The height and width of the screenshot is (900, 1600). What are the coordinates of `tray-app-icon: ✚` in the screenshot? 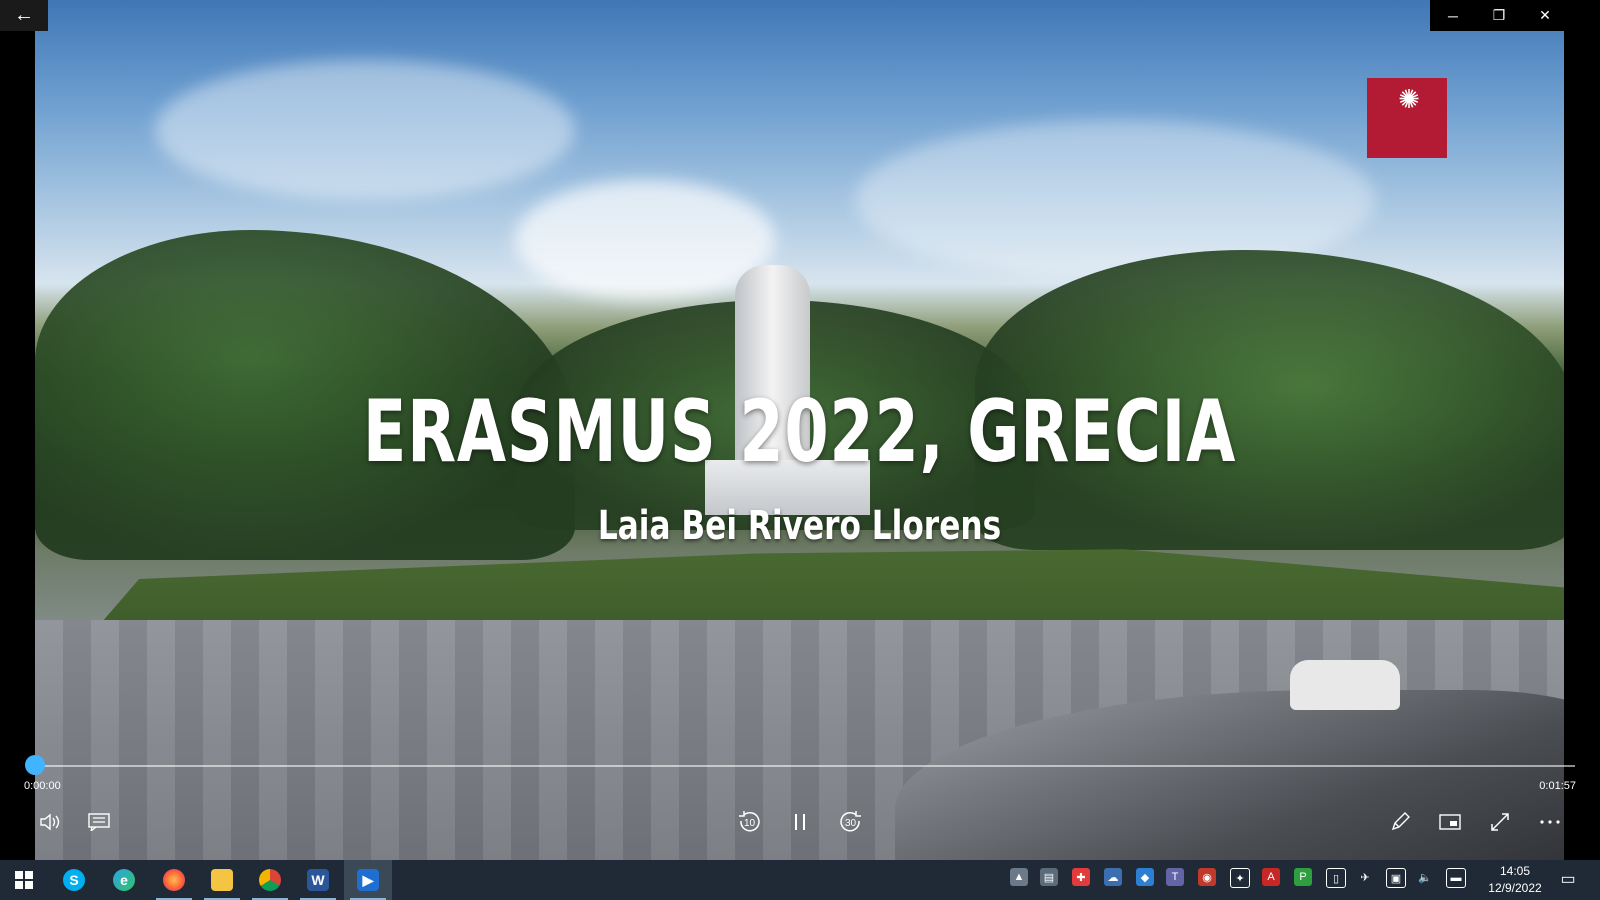 It's located at (1081, 877).